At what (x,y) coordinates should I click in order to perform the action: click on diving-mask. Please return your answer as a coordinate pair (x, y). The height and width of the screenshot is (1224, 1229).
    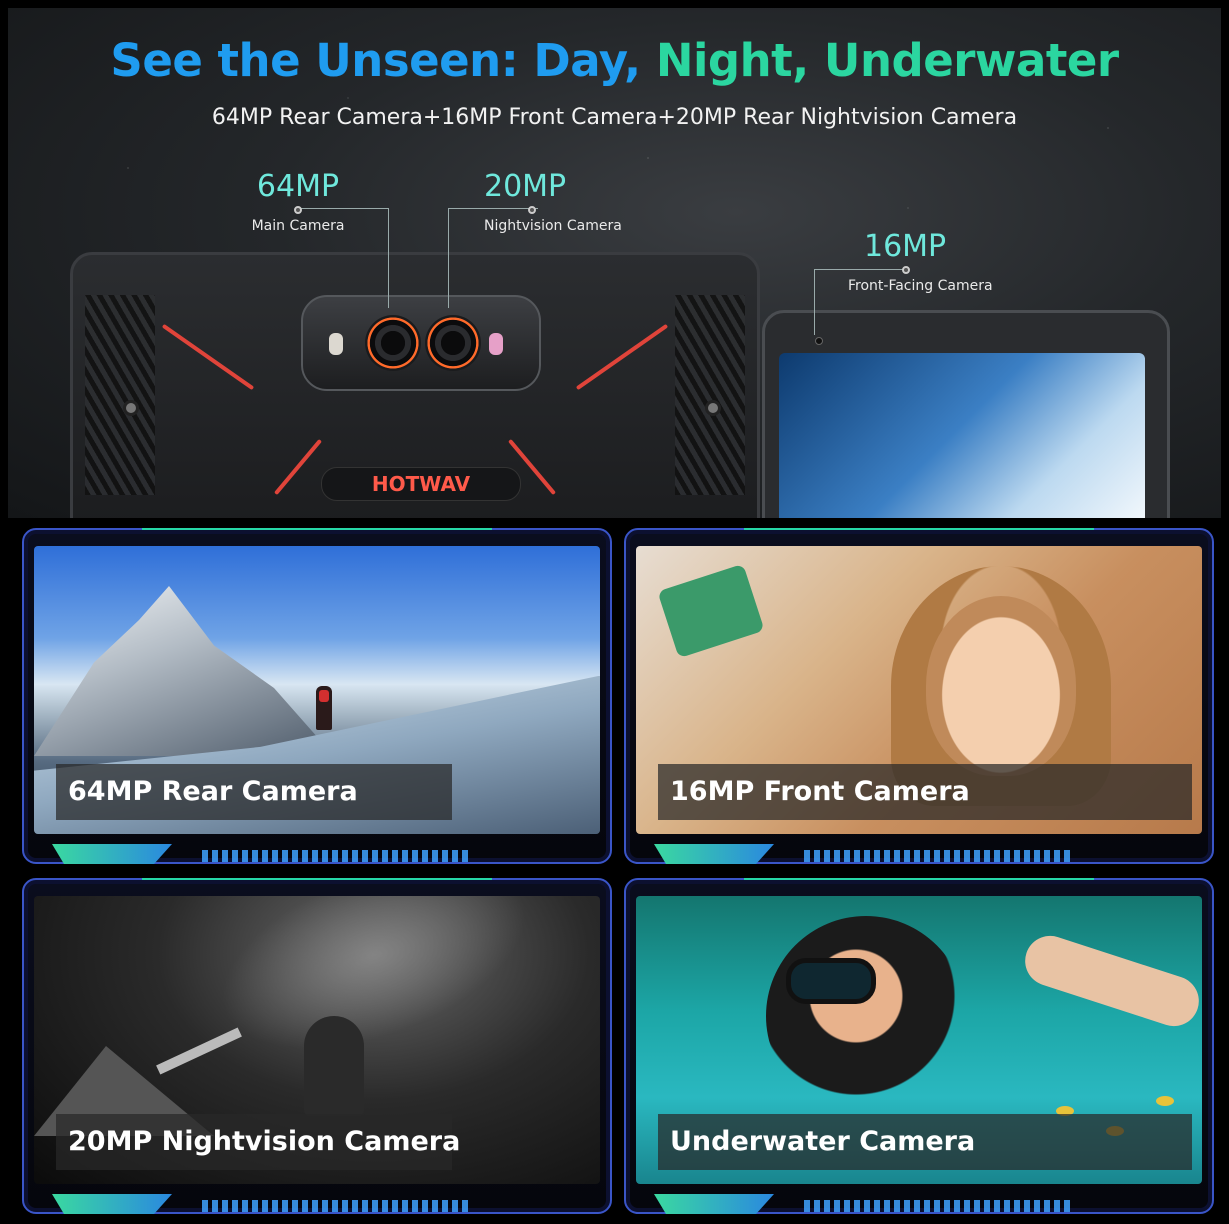
    Looking at the image, I should click on (831, 981).